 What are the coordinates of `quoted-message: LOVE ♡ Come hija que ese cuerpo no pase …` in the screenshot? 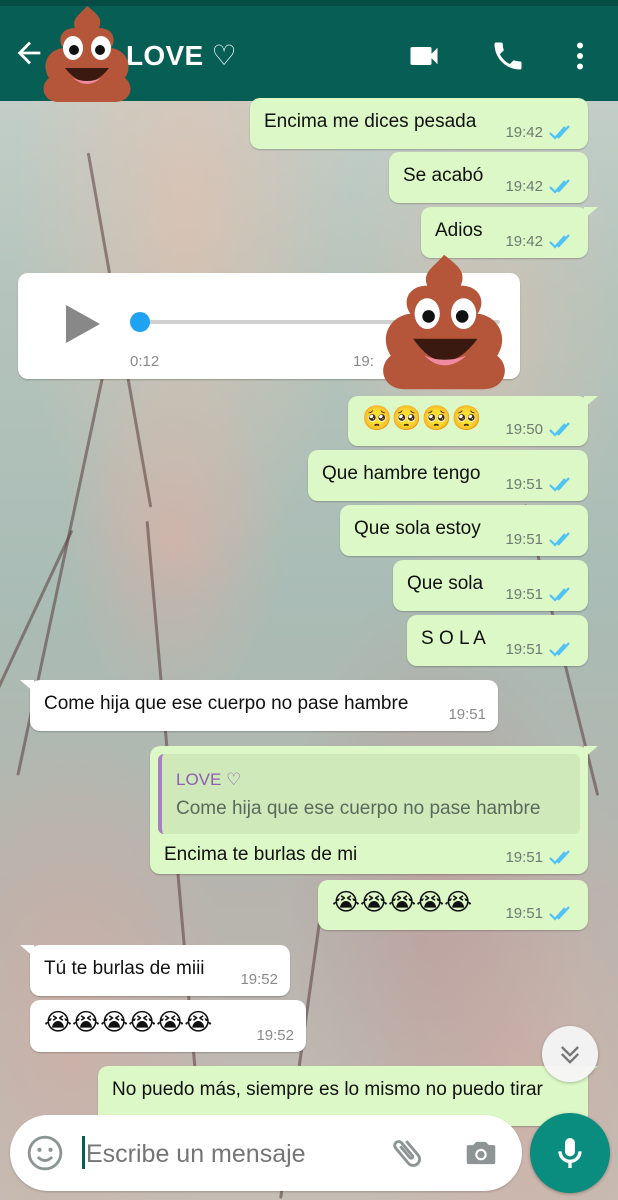 It's located at (369, 794).